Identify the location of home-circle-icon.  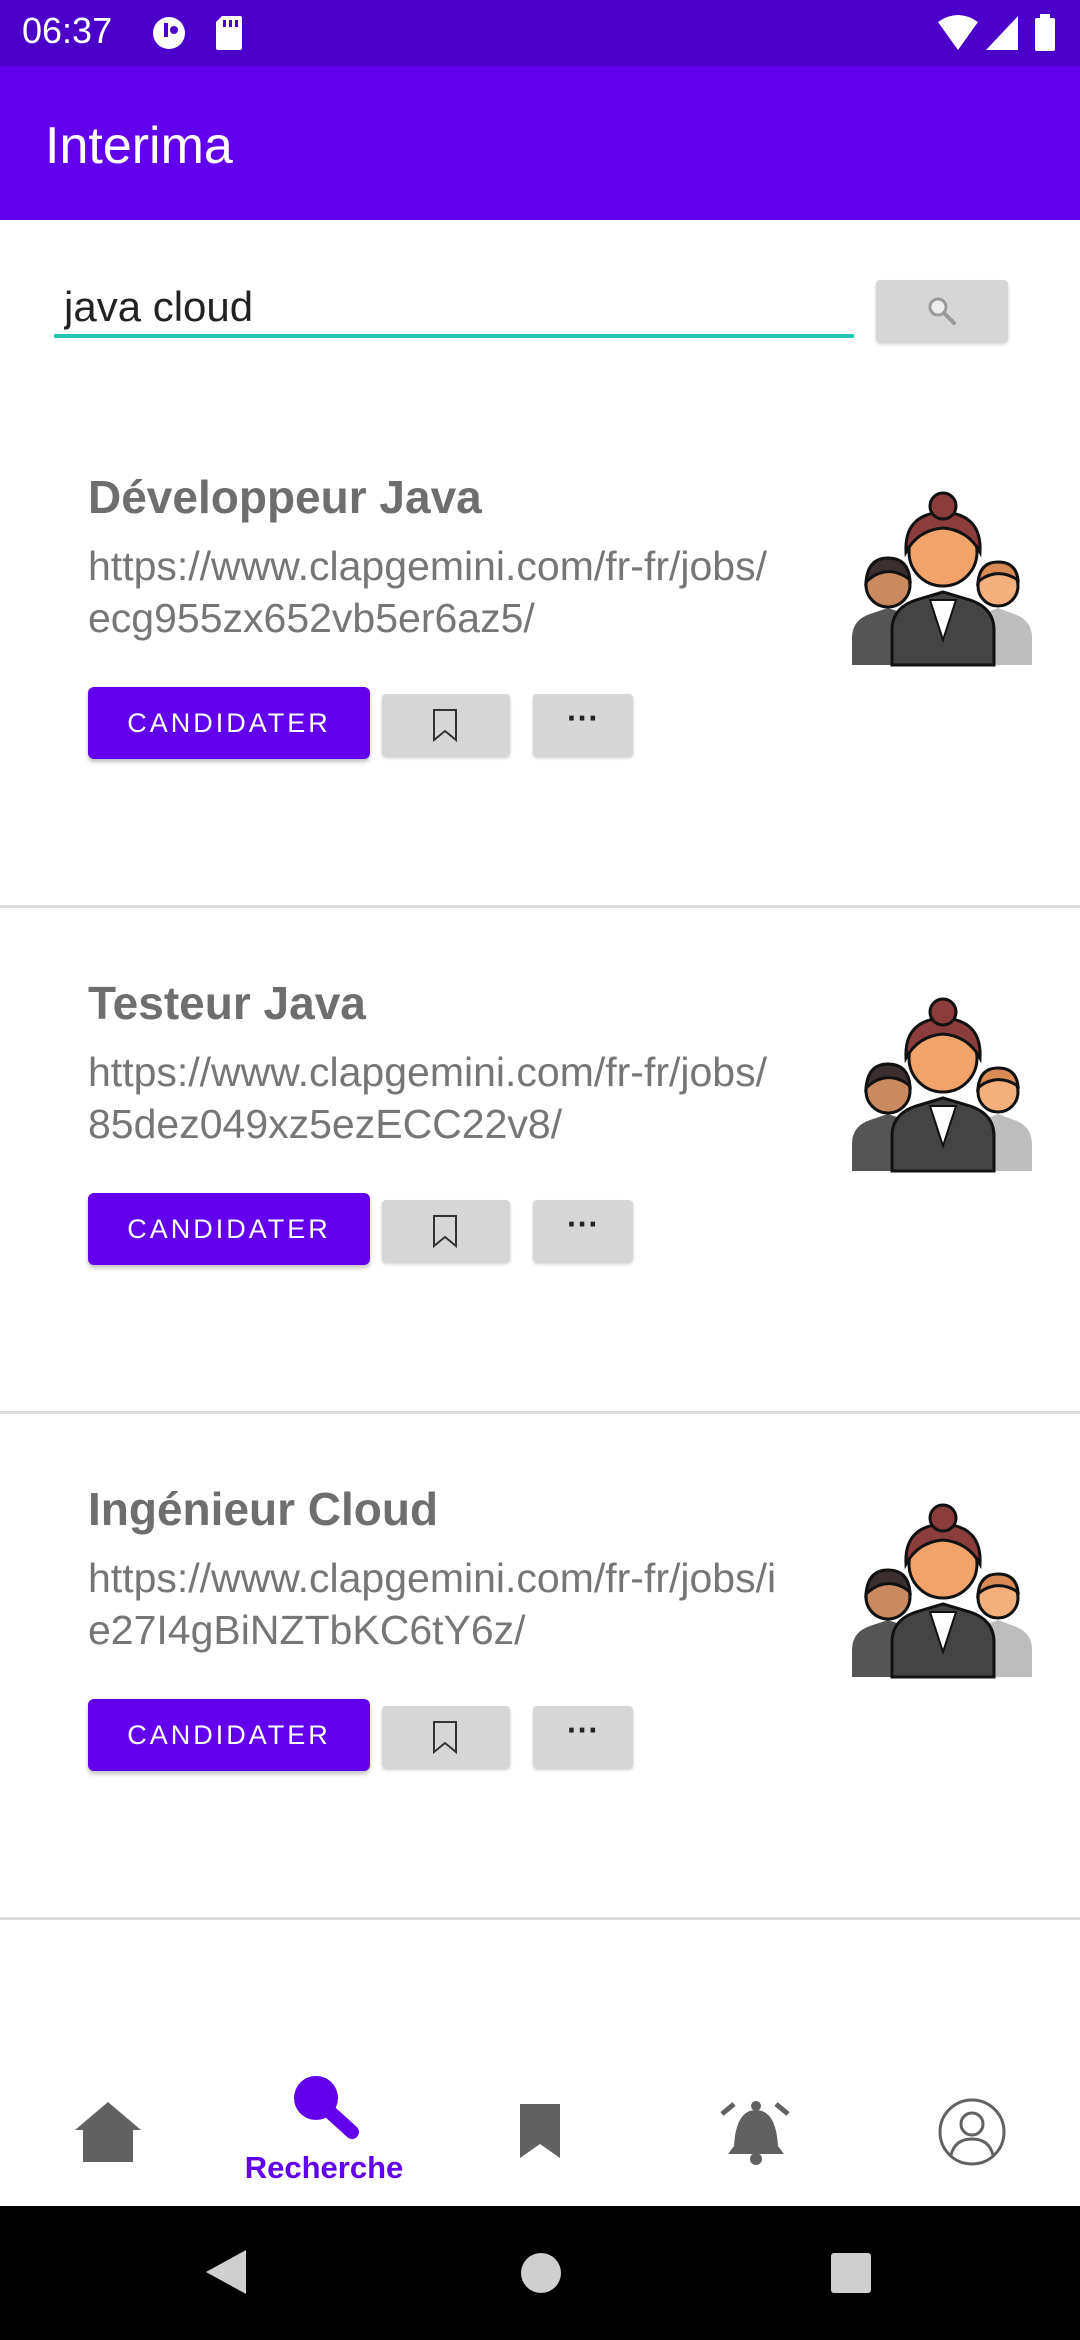
(541, 2273).